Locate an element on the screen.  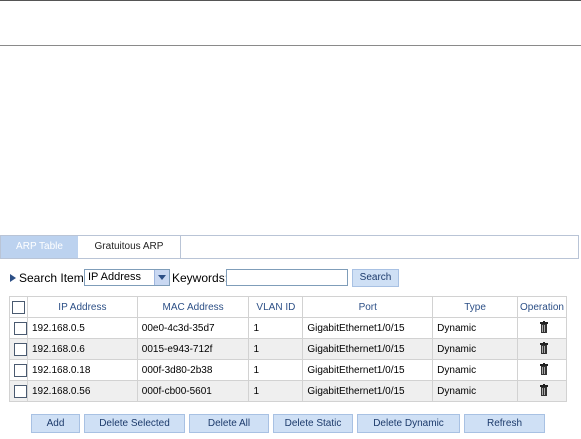
tab-gratuitous-arp: Gratuitous ARP is located at coordinates (129, 247).